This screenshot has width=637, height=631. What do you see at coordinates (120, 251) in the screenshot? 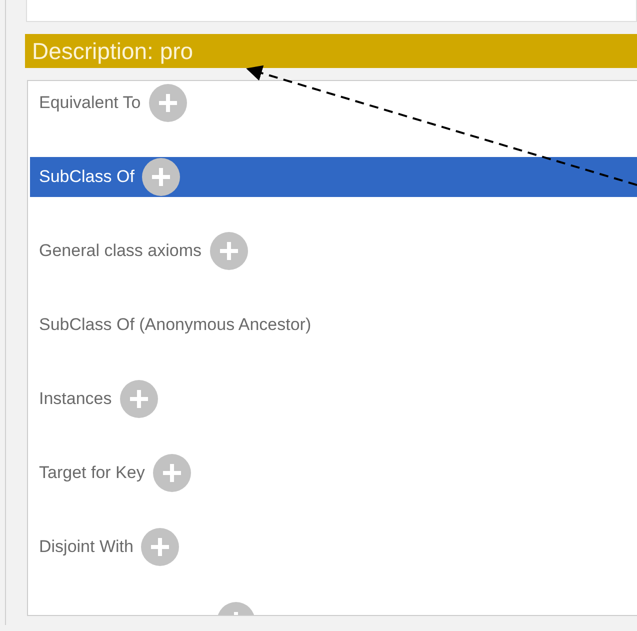
I see `section-label: General class axioms` at bounding box center [120, 251].